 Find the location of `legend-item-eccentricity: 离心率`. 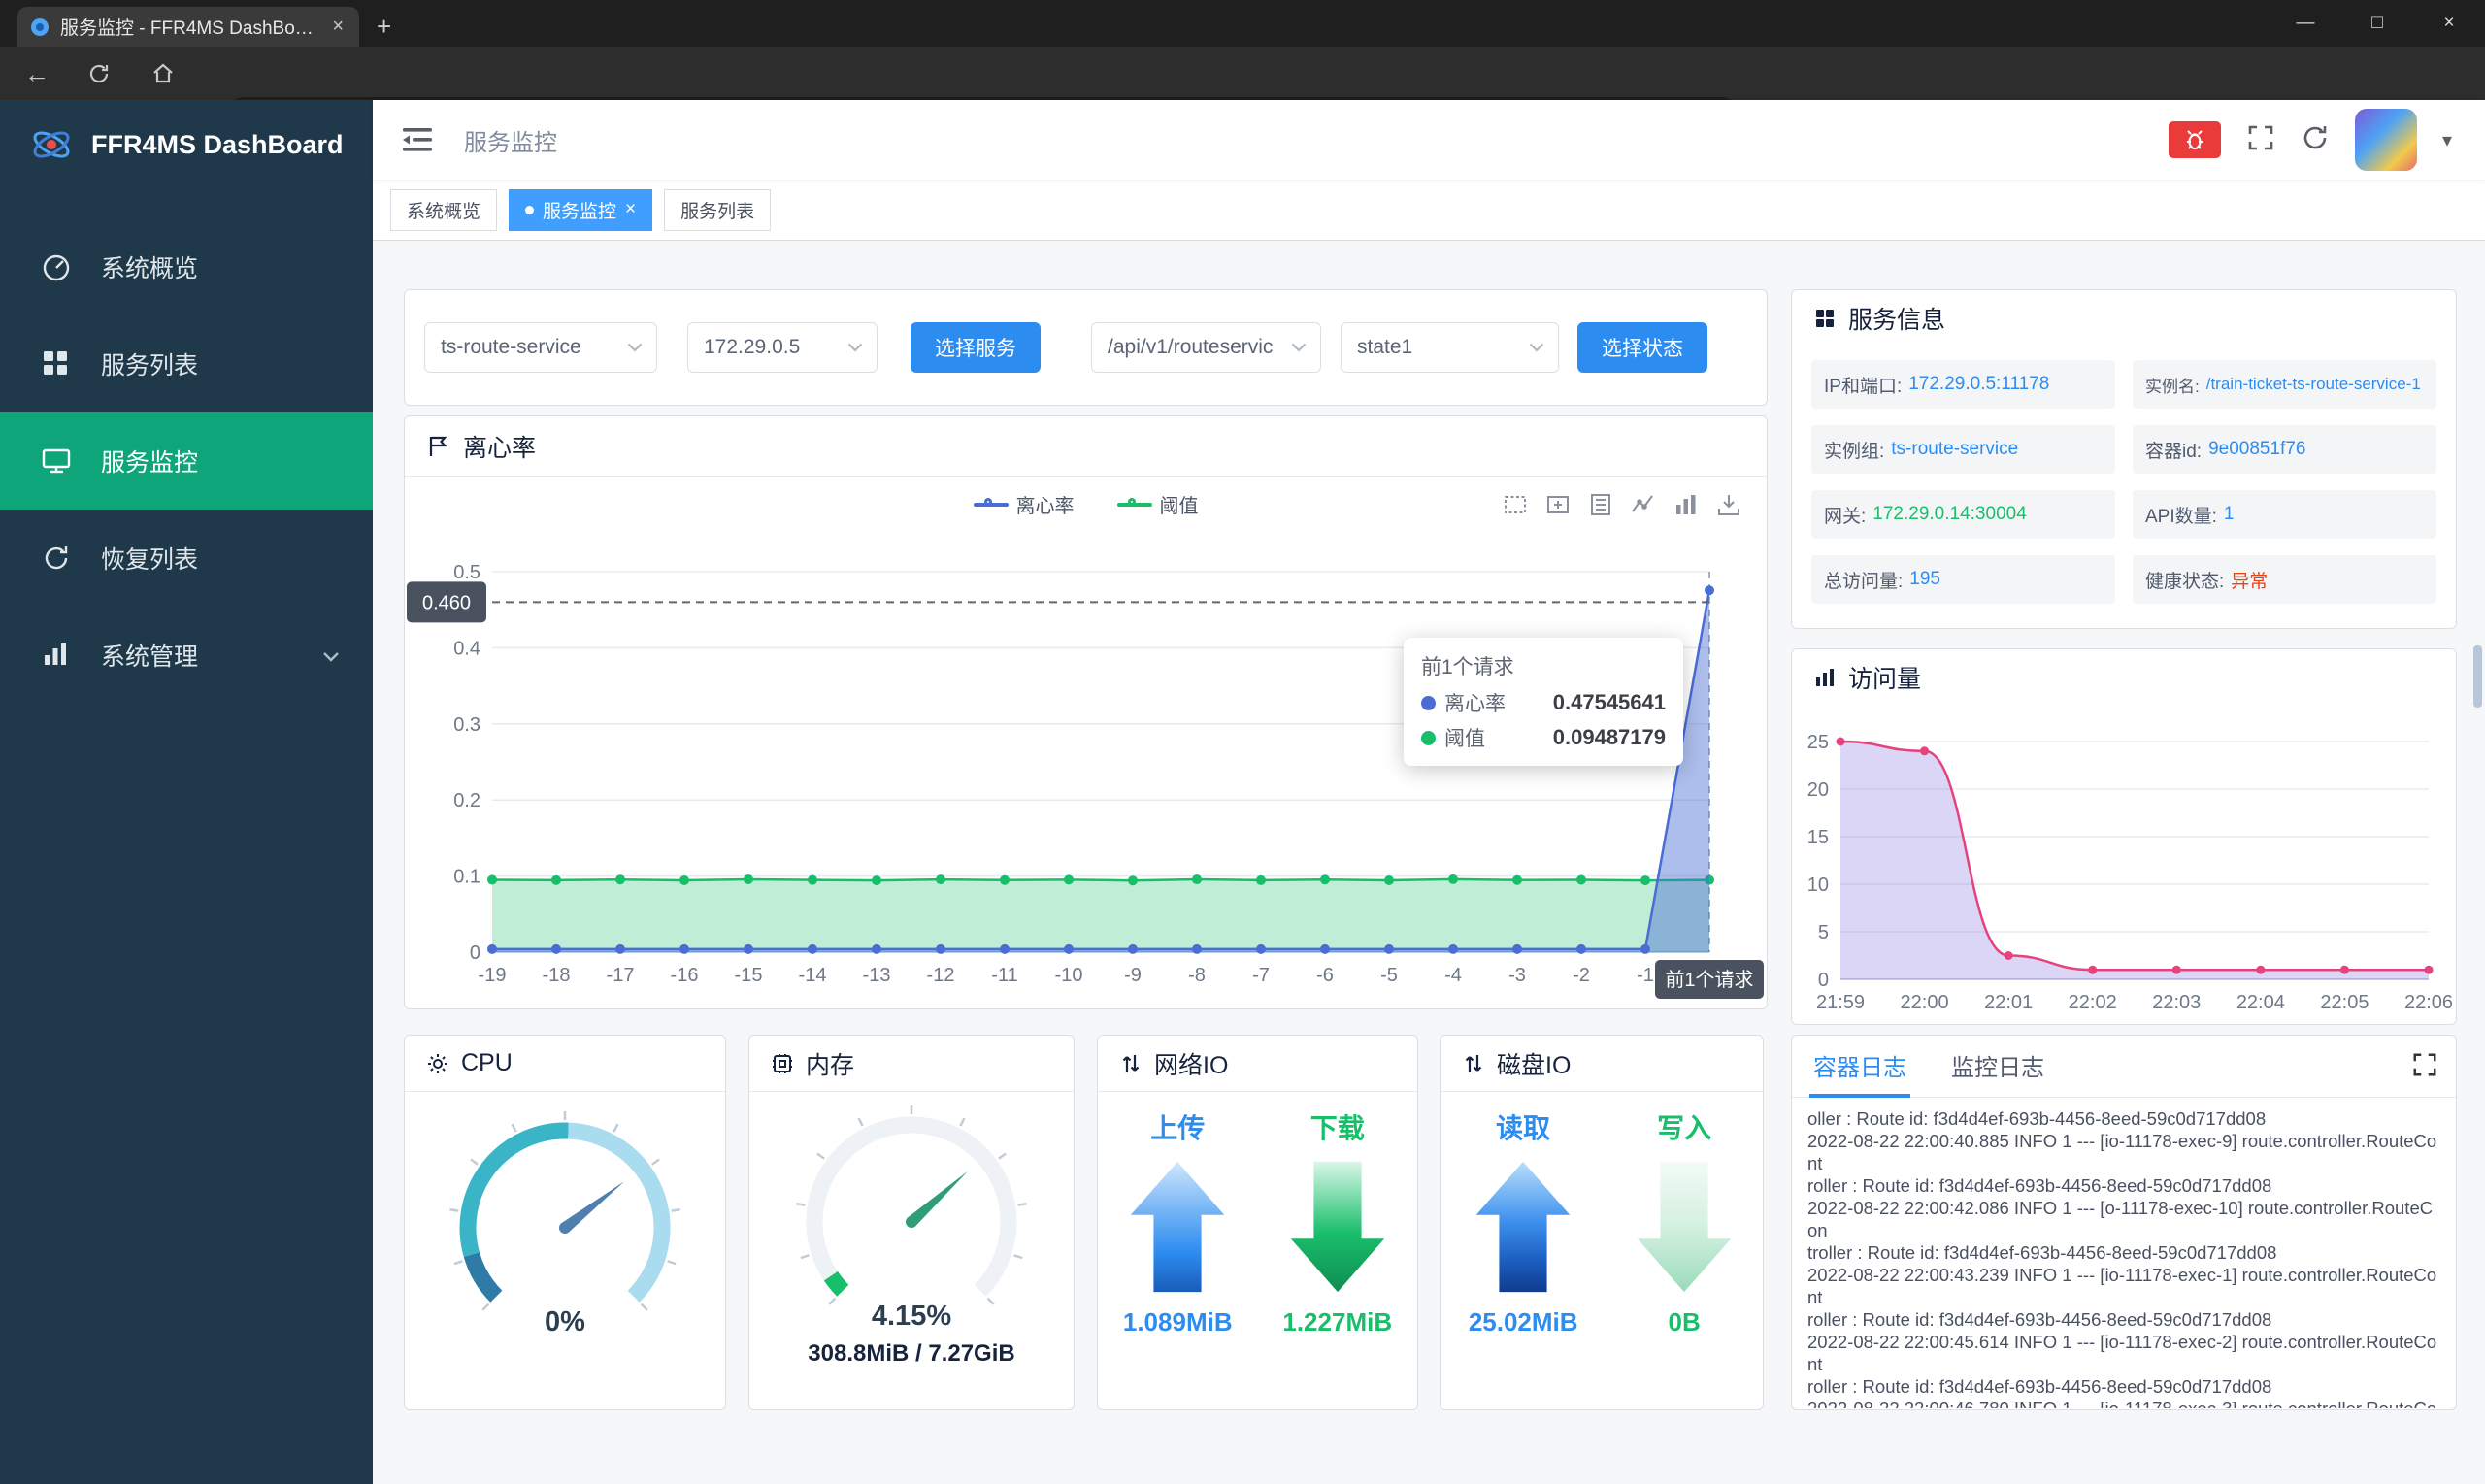

legend-item-eccentricity: 离心率 is located at coordinates (1024, 504).